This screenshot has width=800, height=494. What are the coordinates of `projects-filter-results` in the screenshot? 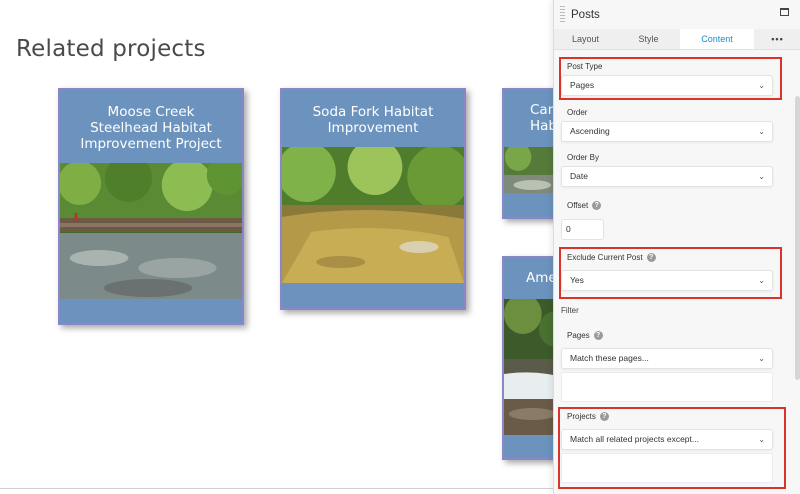 It's located at (667, 468).